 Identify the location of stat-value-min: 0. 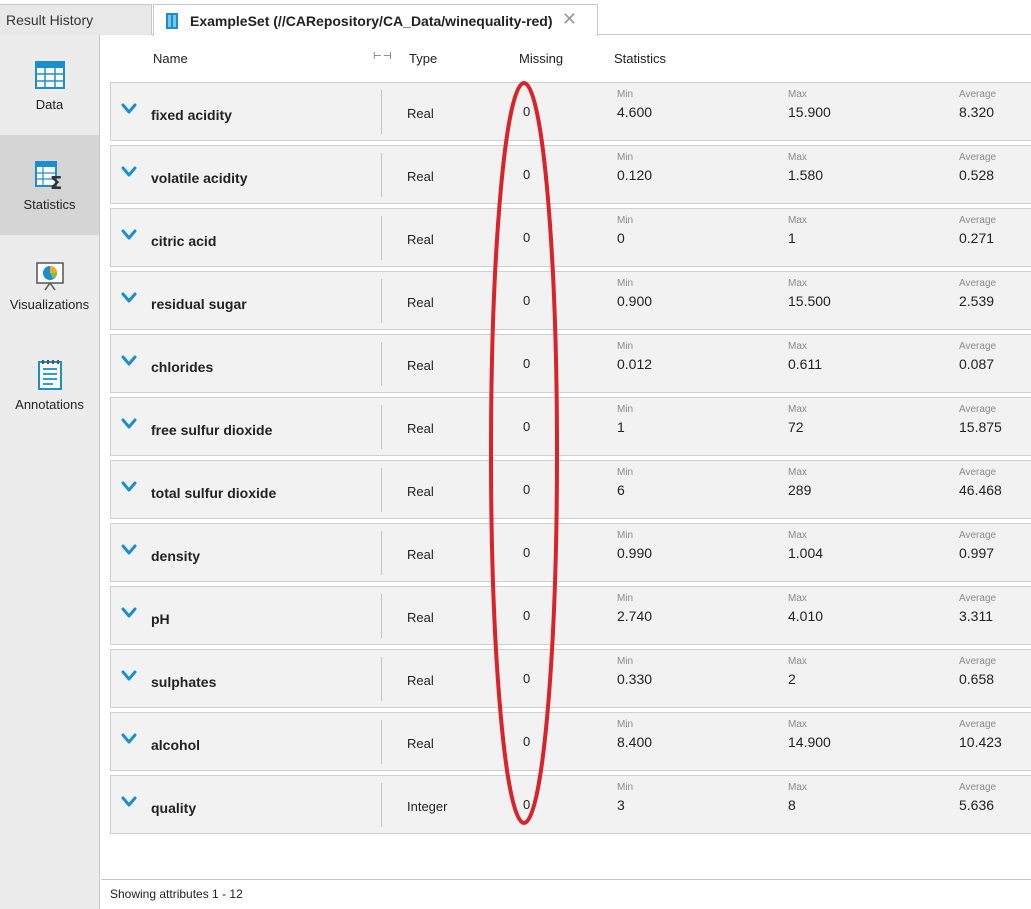
(621, 238).